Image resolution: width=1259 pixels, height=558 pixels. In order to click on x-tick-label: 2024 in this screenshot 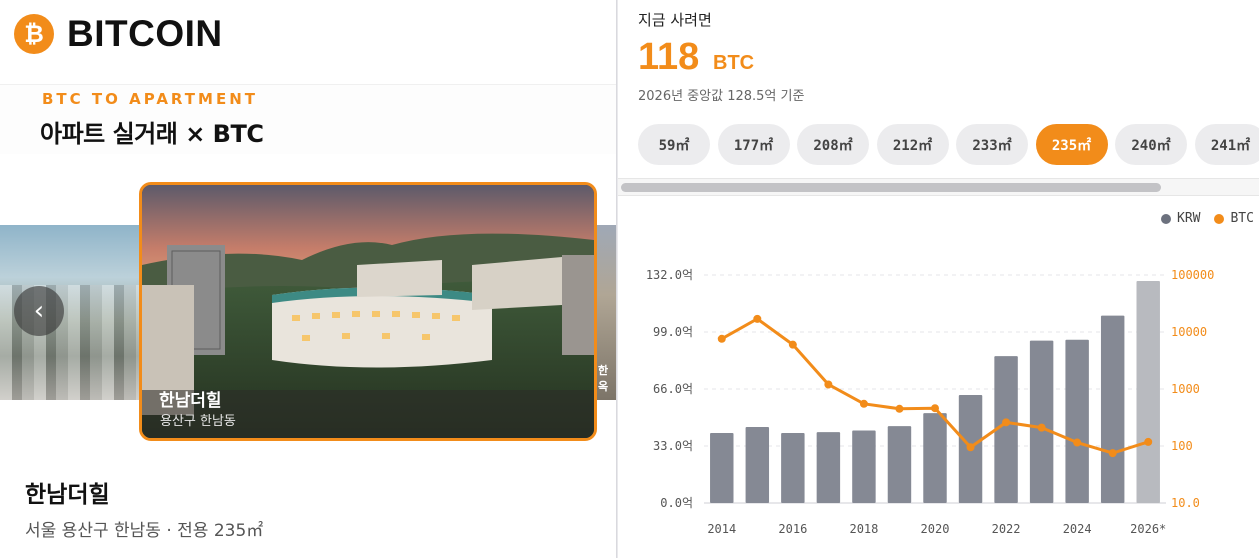, I will do `click(1077, 529)`.